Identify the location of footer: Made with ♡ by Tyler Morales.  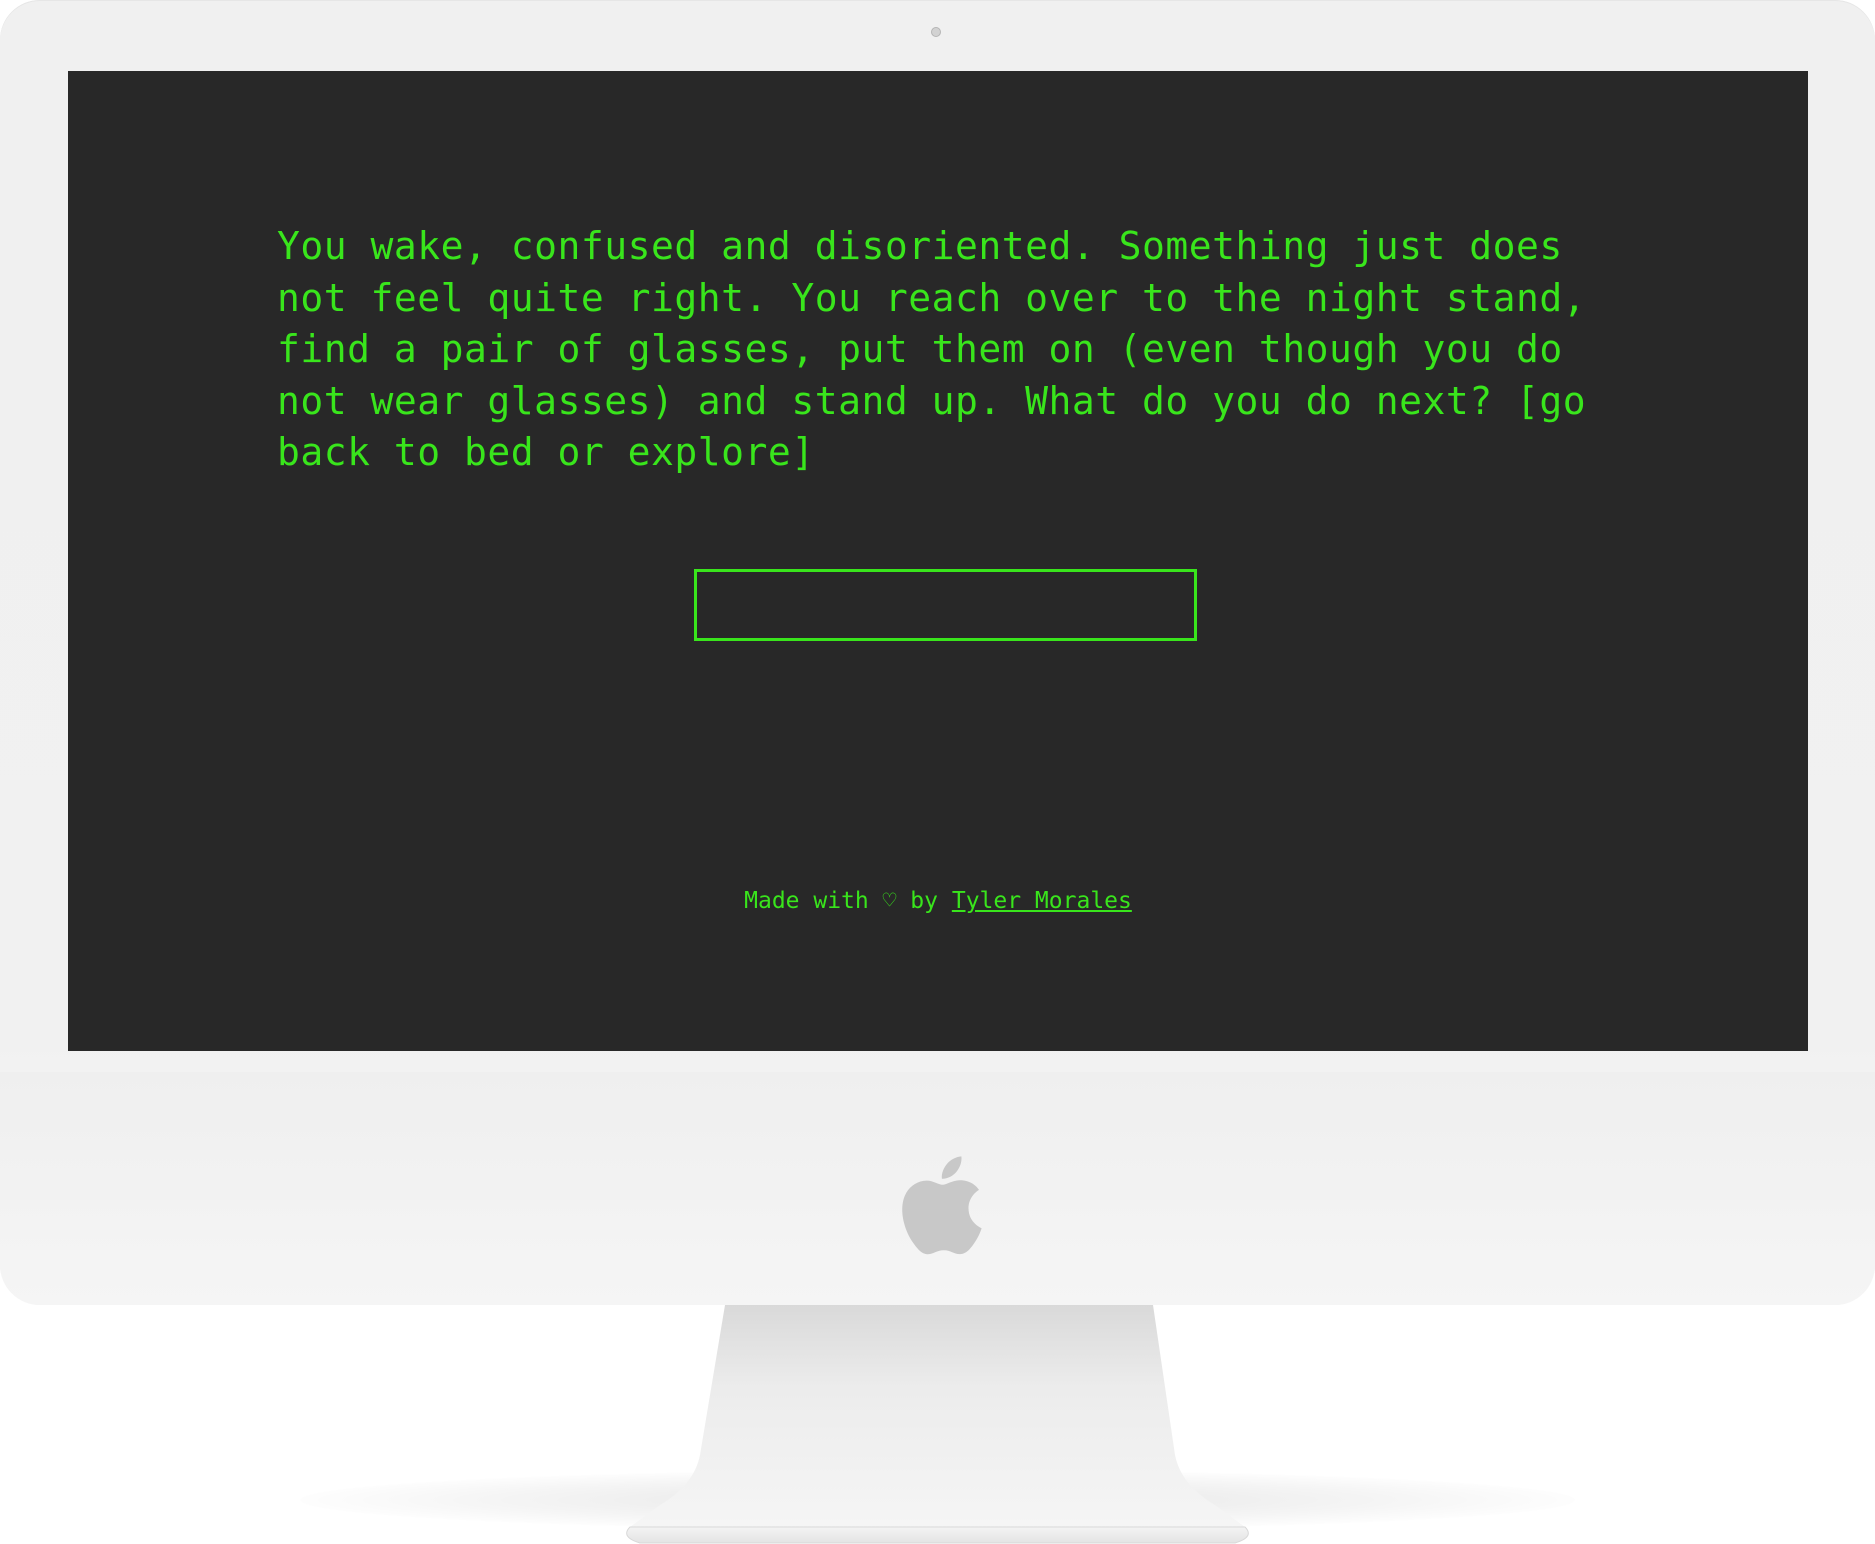
(938, 901).